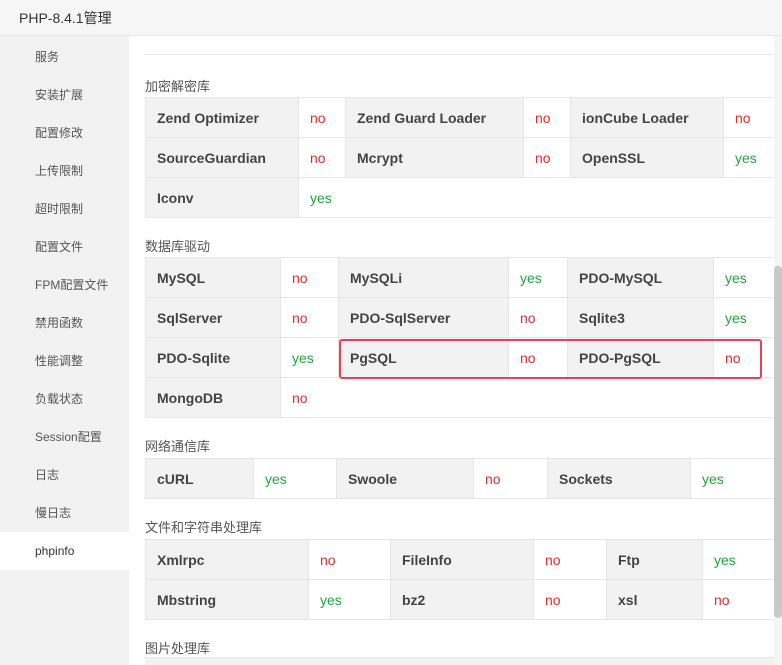 The image size is (782, 665). Describe the element at coordinates (619, 478) in the screenshot. I see `ext-name: Sockets` at that location.